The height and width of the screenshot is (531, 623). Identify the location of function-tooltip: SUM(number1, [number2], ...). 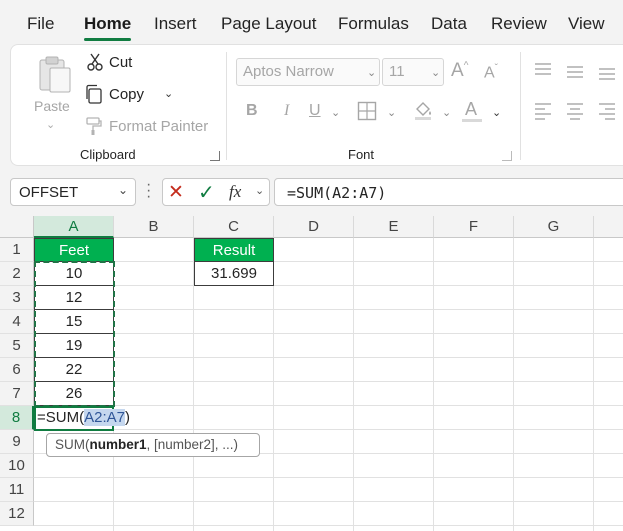
(153, 445).